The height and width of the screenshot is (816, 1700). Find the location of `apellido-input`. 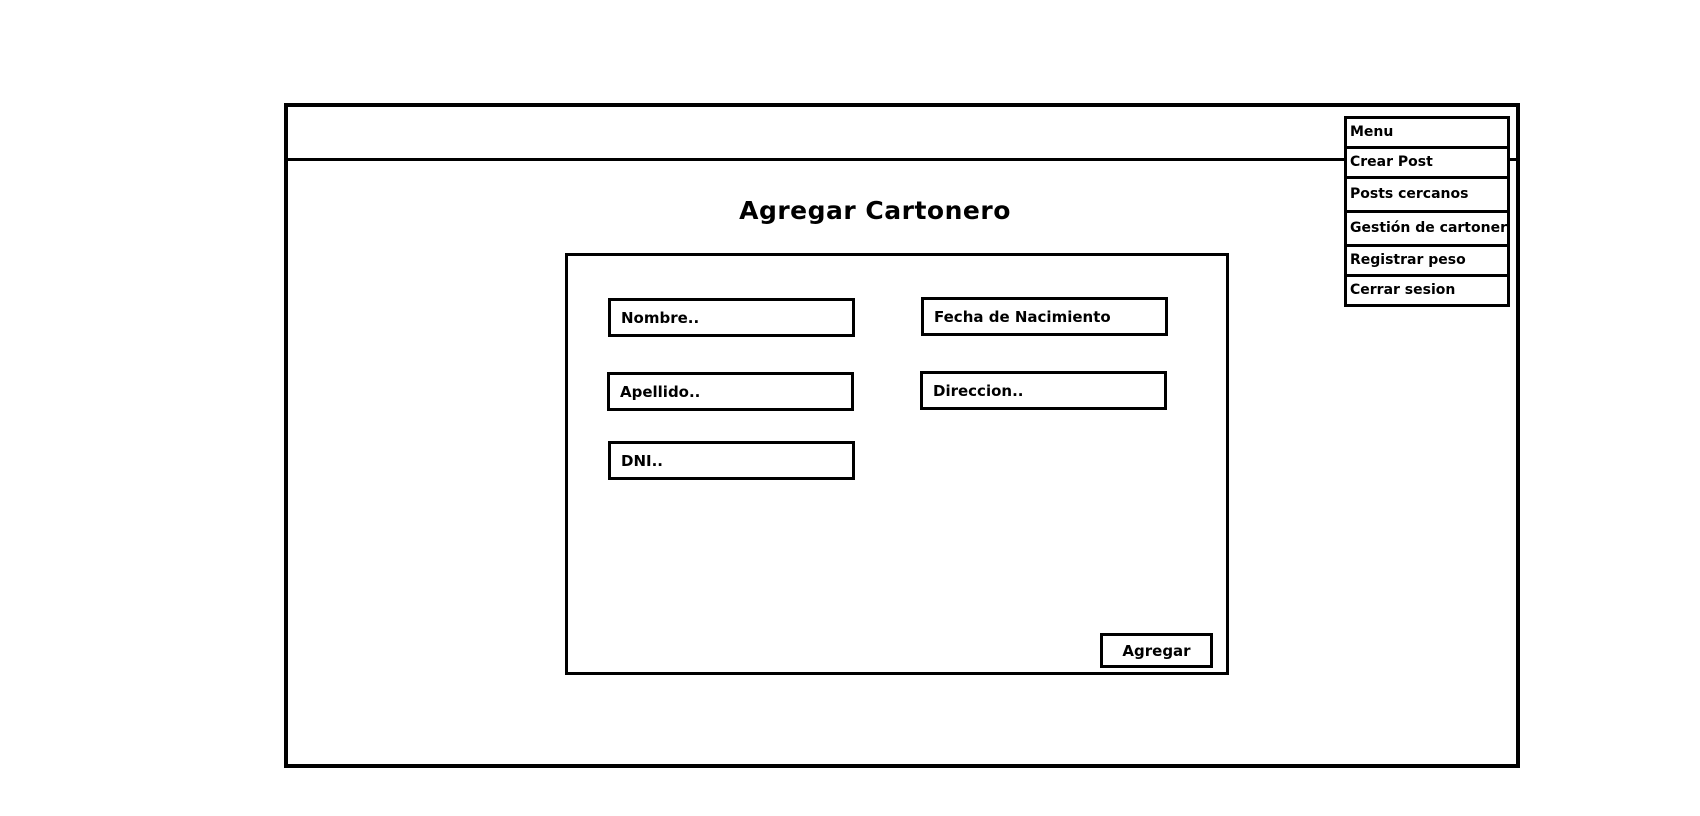

apellido-input is located at coordinates (730, 391).